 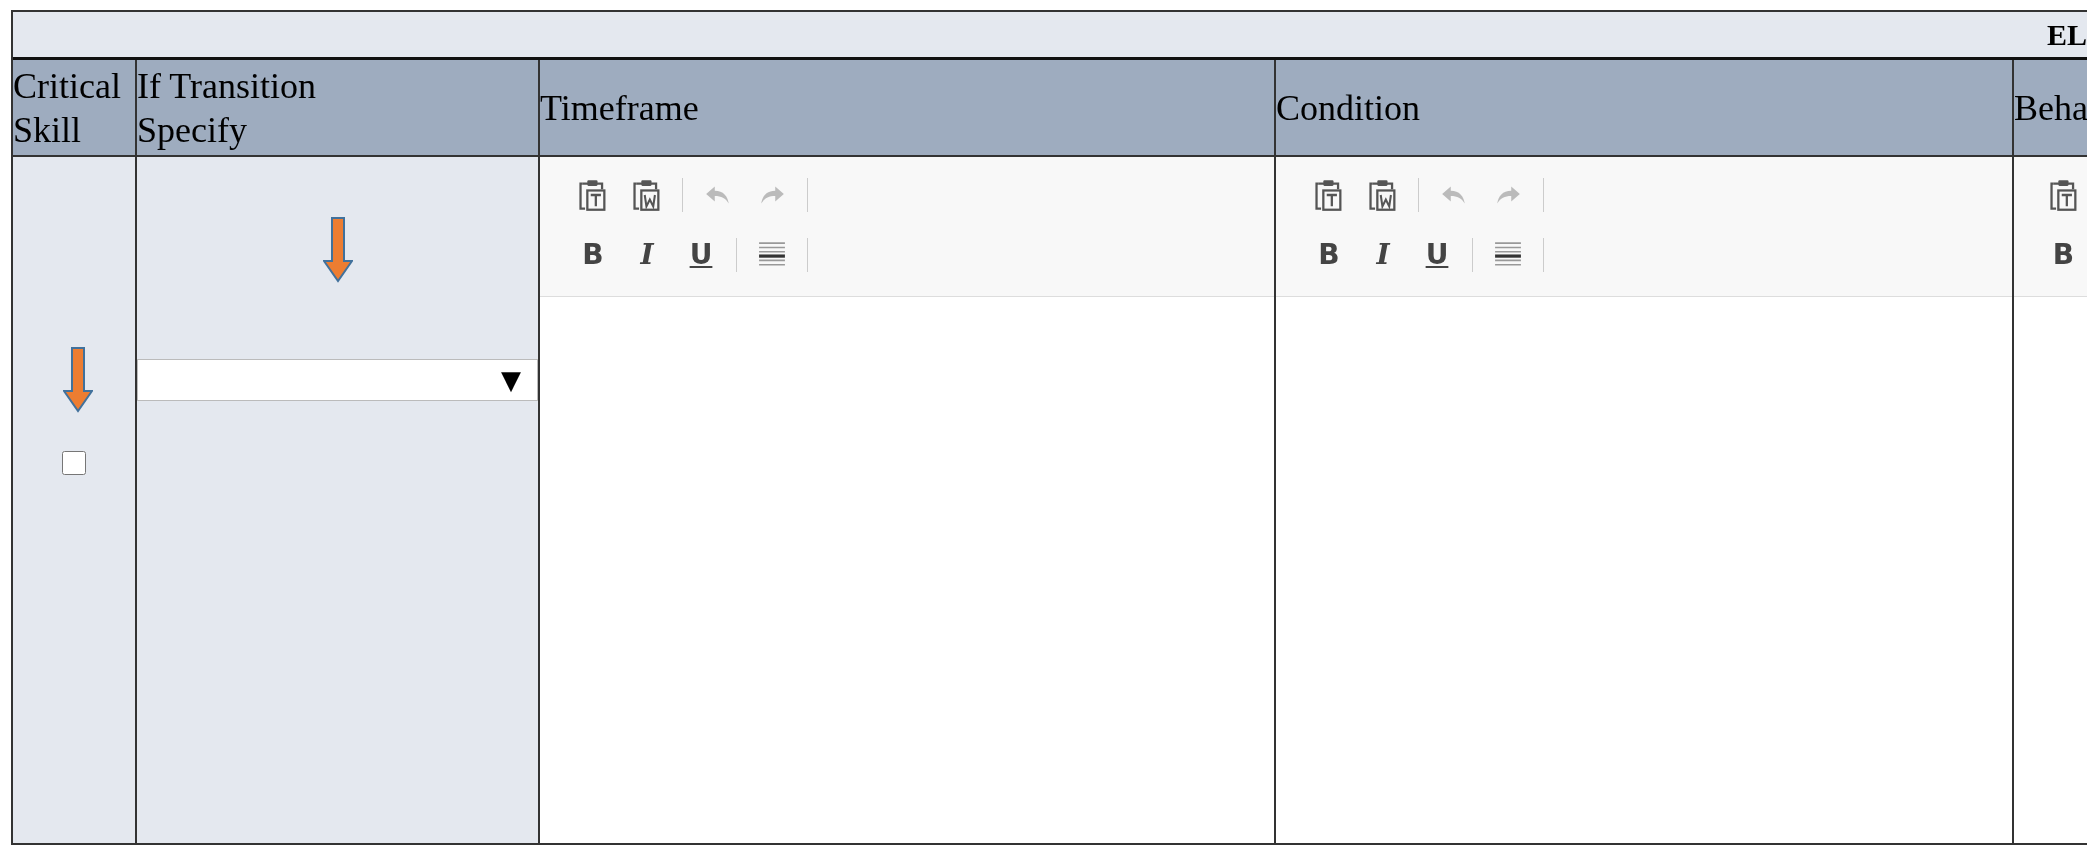 What do you see at coordinates (619, 108) in the screenshot?
I see `column-header: Timeframe` at bounding box center [619, 108].